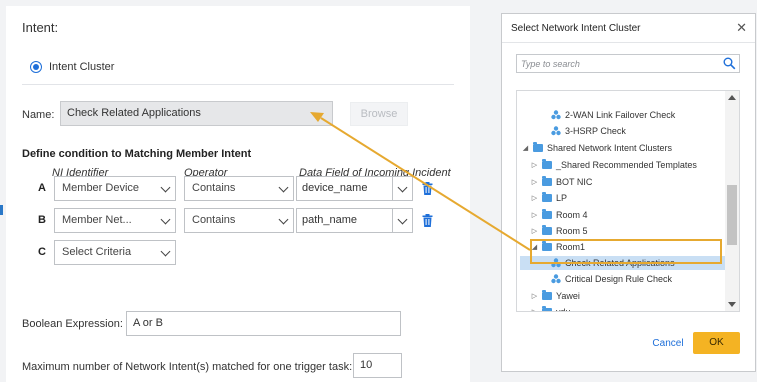 This screenshot has height=382, width=757. I want to click on tree-item: ▷ ydu, so click(551, 308).